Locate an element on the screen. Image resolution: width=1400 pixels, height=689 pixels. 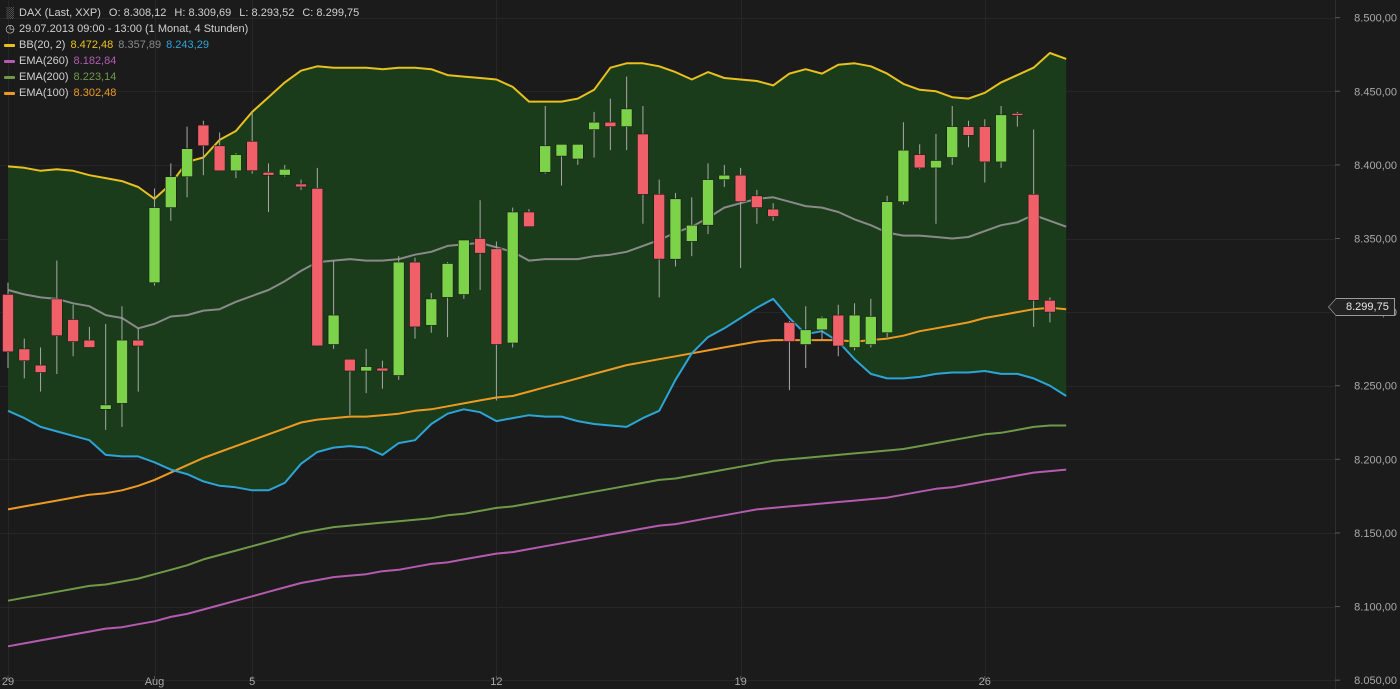
y-tick-label: 8.100,00 is located at coordinates (1375, 608).